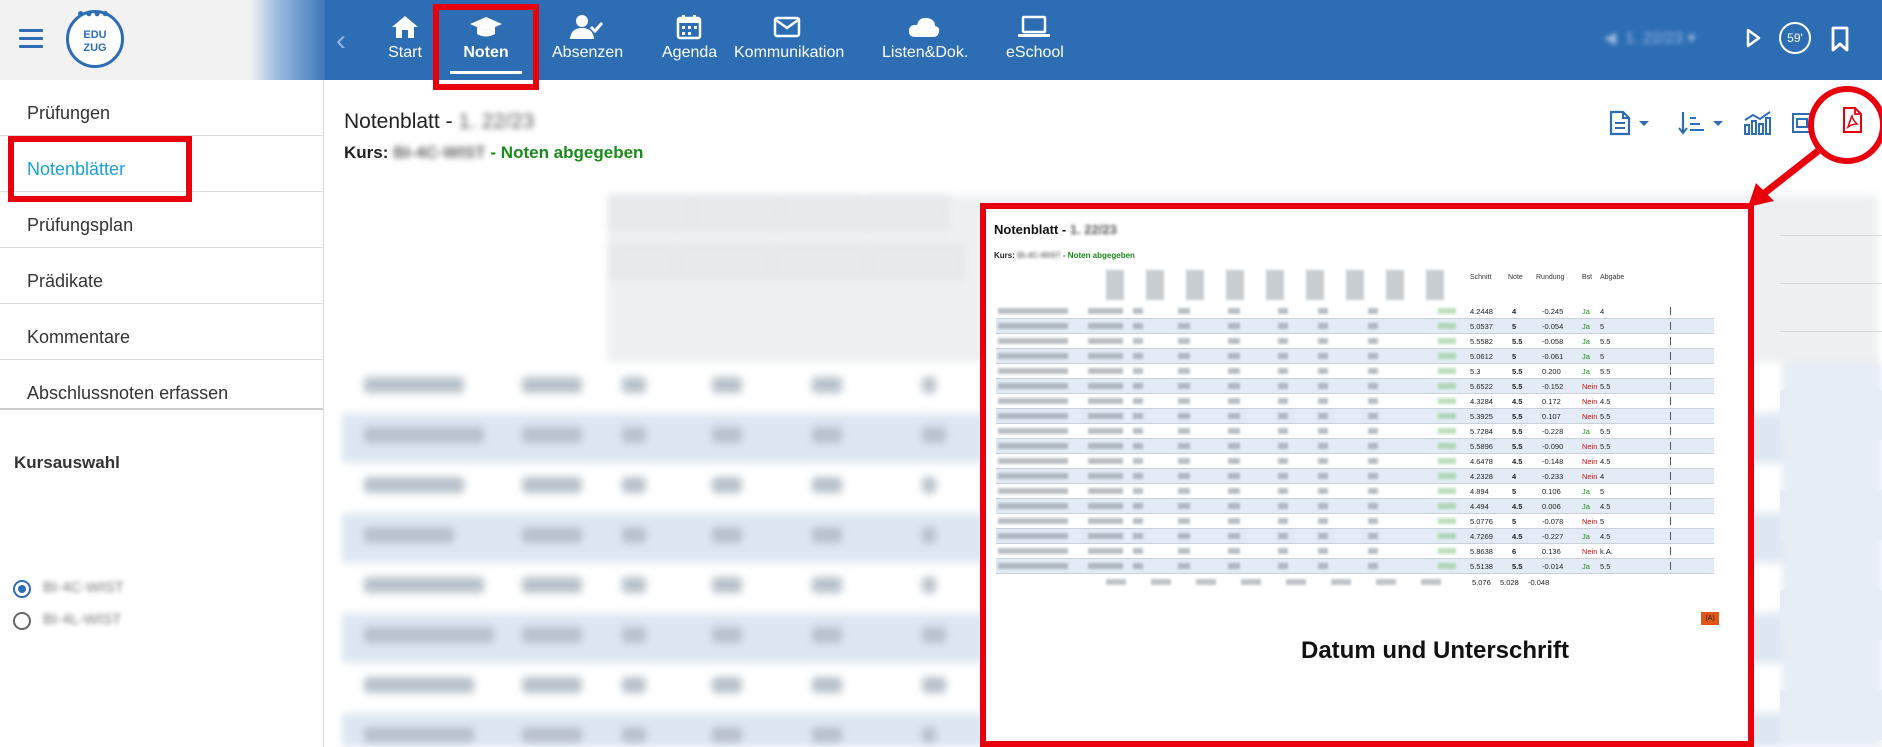 This screenshot has height=747, width=1882. I want to click on hamburger-menu-icon, so click(31, 39).